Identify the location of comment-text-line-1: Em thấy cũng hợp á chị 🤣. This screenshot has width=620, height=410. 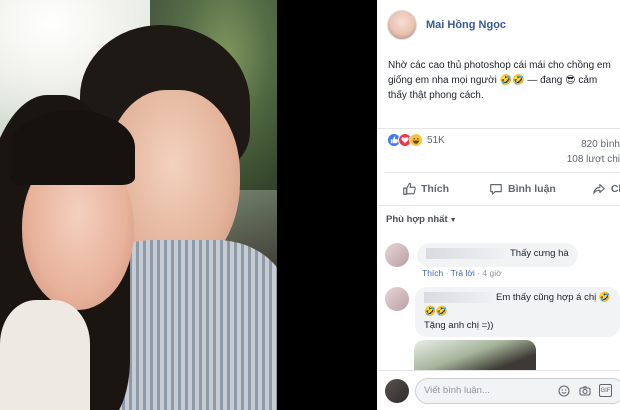
(553, 297).